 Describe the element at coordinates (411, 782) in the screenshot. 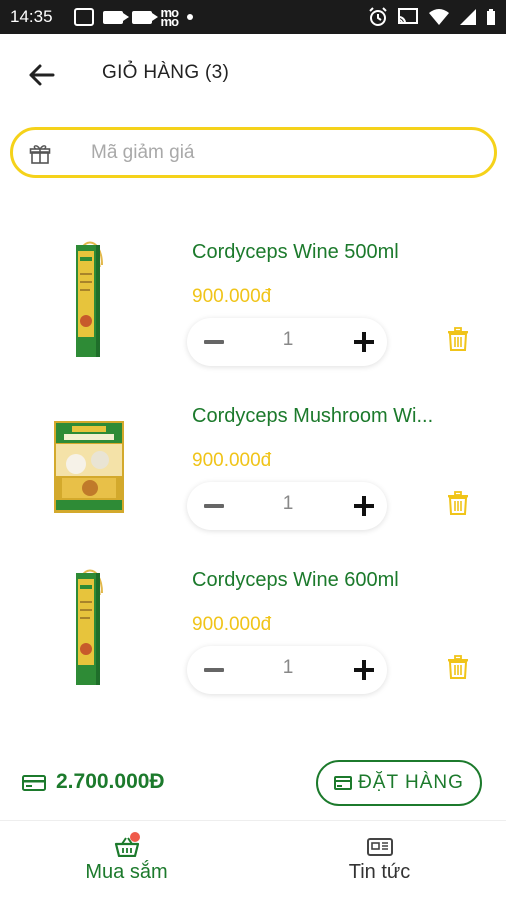

I see `place-order-label: ĐẶT HÀNG` at that location.